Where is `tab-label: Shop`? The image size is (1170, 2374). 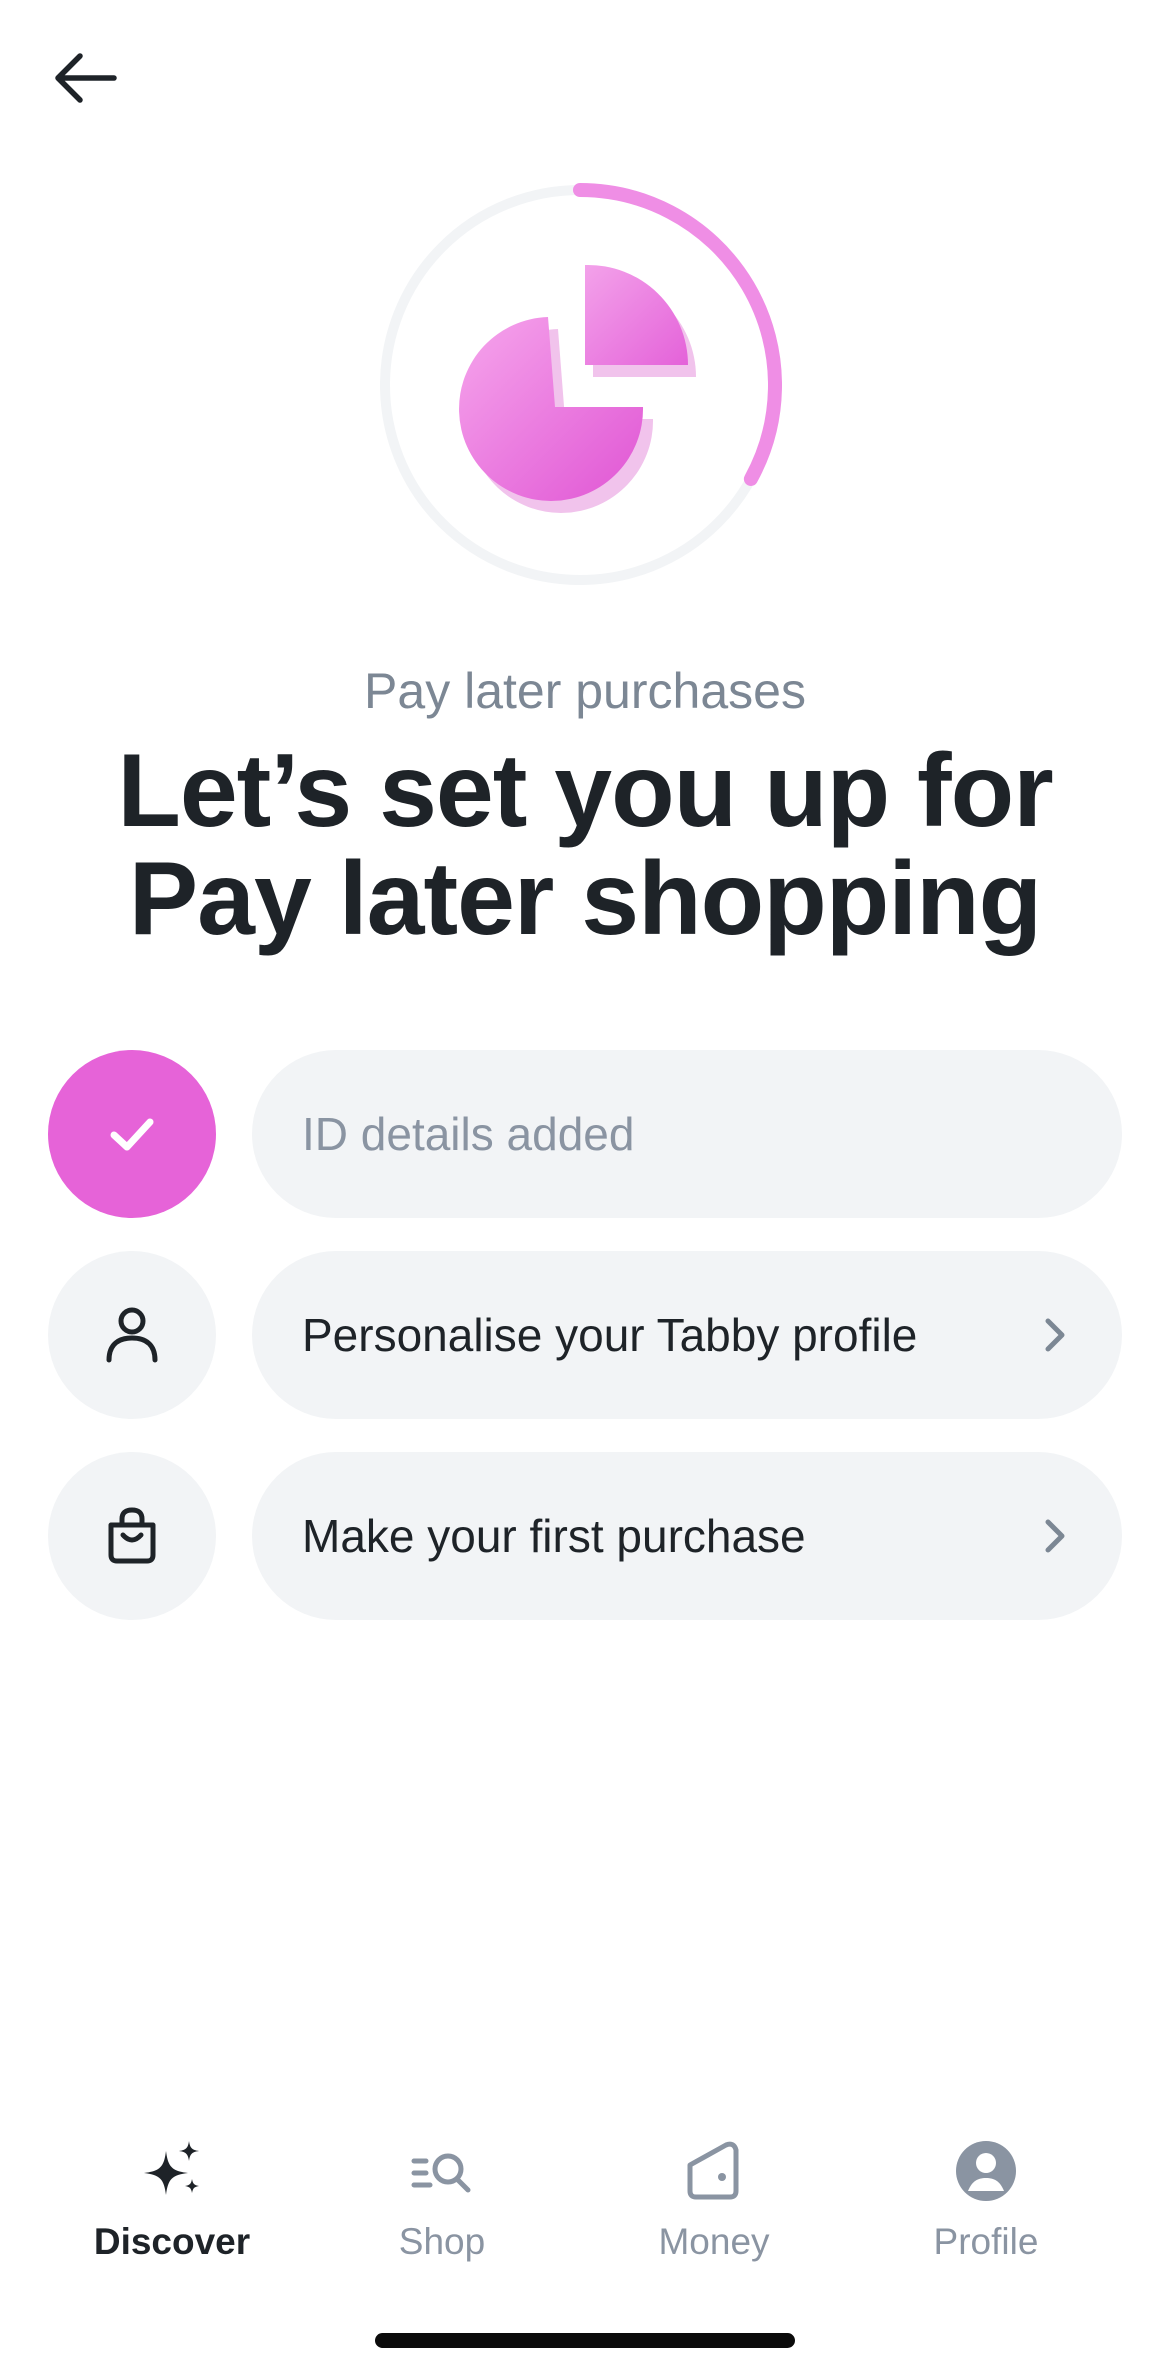
tab-label: Shop is located at coordinates (442, 2241).